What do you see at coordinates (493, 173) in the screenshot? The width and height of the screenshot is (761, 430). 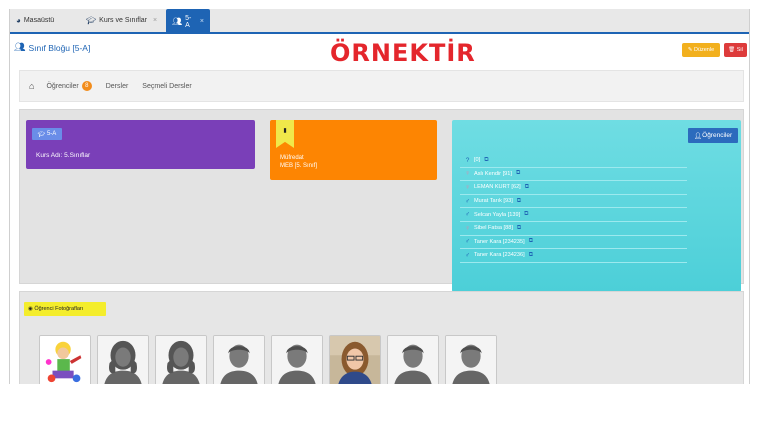 I see `student-name: Aslı Kendir [91]` at bounding box center [493, 173].